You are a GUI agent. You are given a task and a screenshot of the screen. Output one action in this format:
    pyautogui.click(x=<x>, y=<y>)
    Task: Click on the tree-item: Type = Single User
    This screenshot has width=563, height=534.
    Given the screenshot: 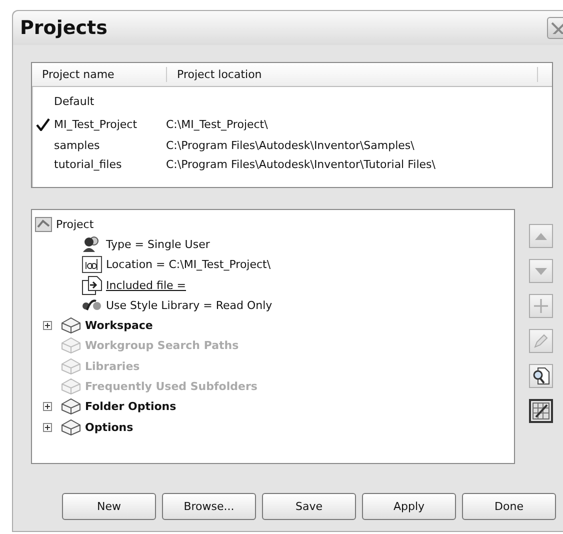 What is the action you would take?
    pyautogui.click(x=158, y=244)
    